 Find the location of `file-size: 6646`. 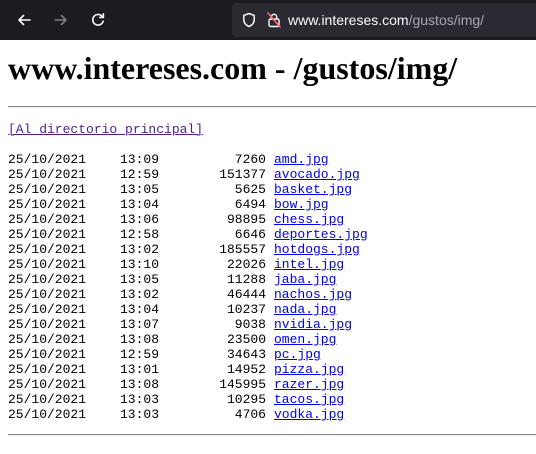

file-size: 6646 is located at coordinates (250, 234).